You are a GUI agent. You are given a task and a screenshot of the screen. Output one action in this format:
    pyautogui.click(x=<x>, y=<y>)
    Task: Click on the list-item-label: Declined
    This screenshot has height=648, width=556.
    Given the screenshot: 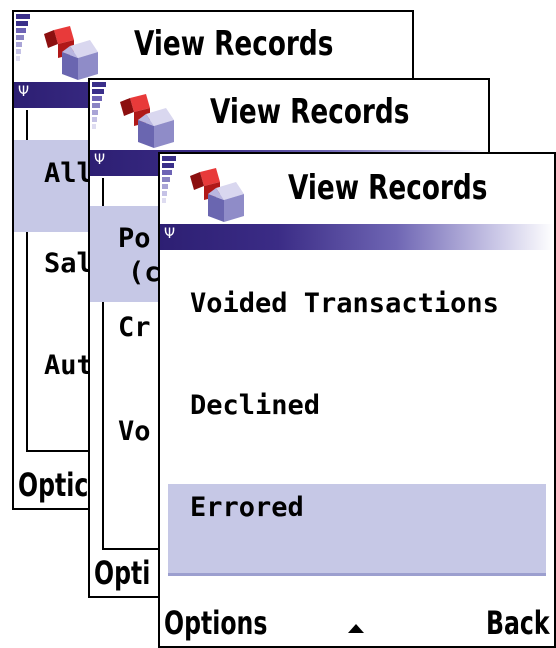 What is the action you would take?
    pyautogui.click(x=255, y=405)
    